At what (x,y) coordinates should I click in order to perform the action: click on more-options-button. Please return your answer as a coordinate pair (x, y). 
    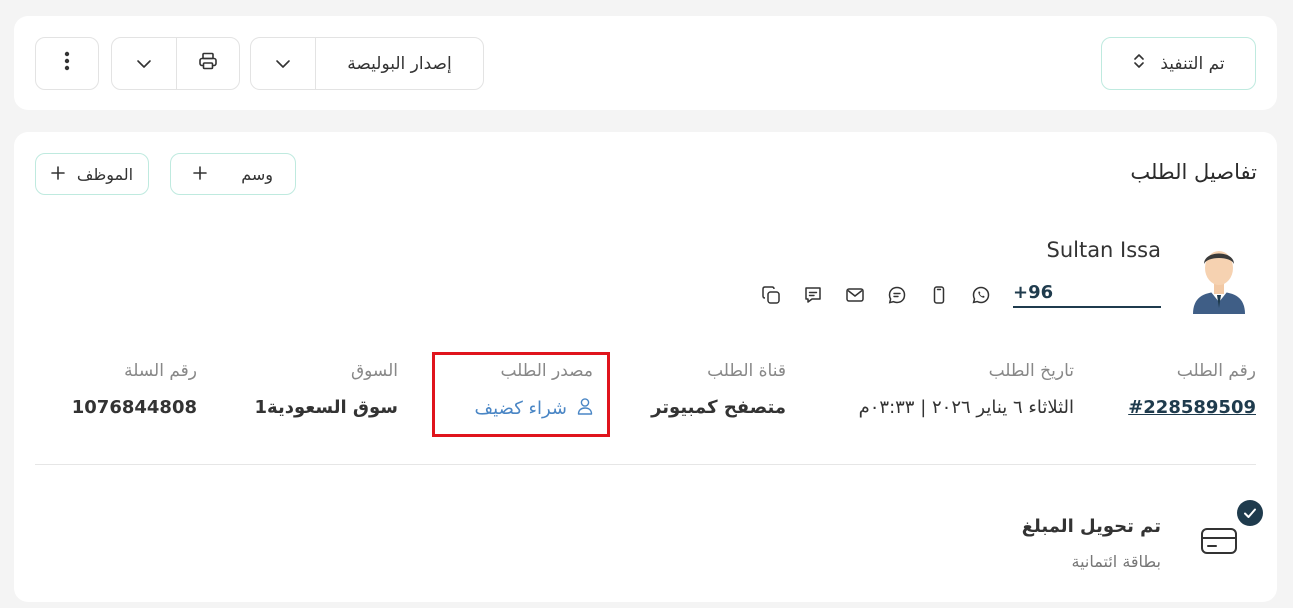
    Looking at the image, I should click on (67, 63).